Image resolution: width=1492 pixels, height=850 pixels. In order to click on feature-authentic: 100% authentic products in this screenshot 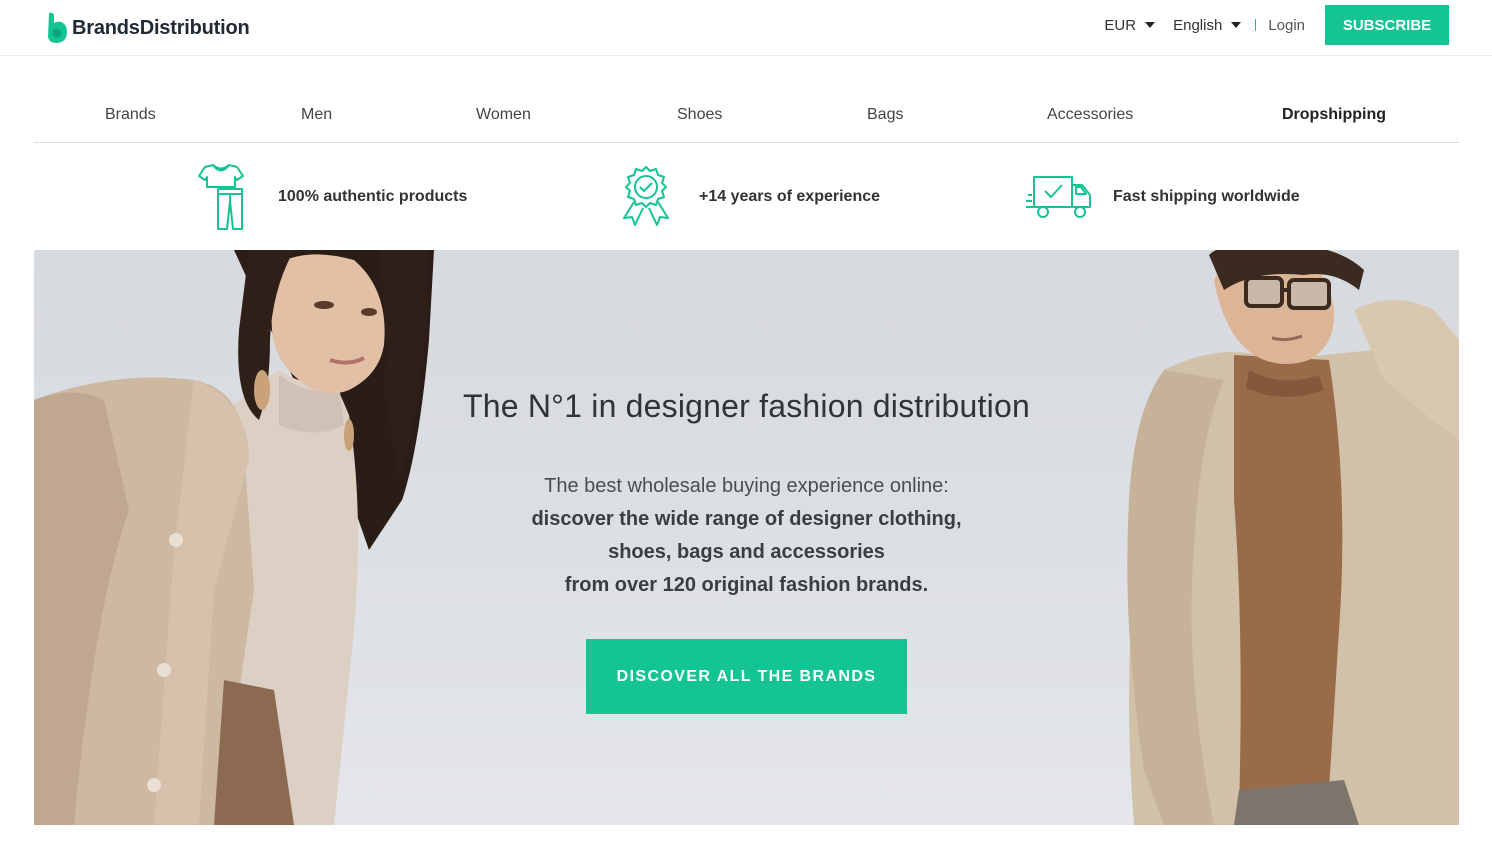, I will do `click(331, 197)`.